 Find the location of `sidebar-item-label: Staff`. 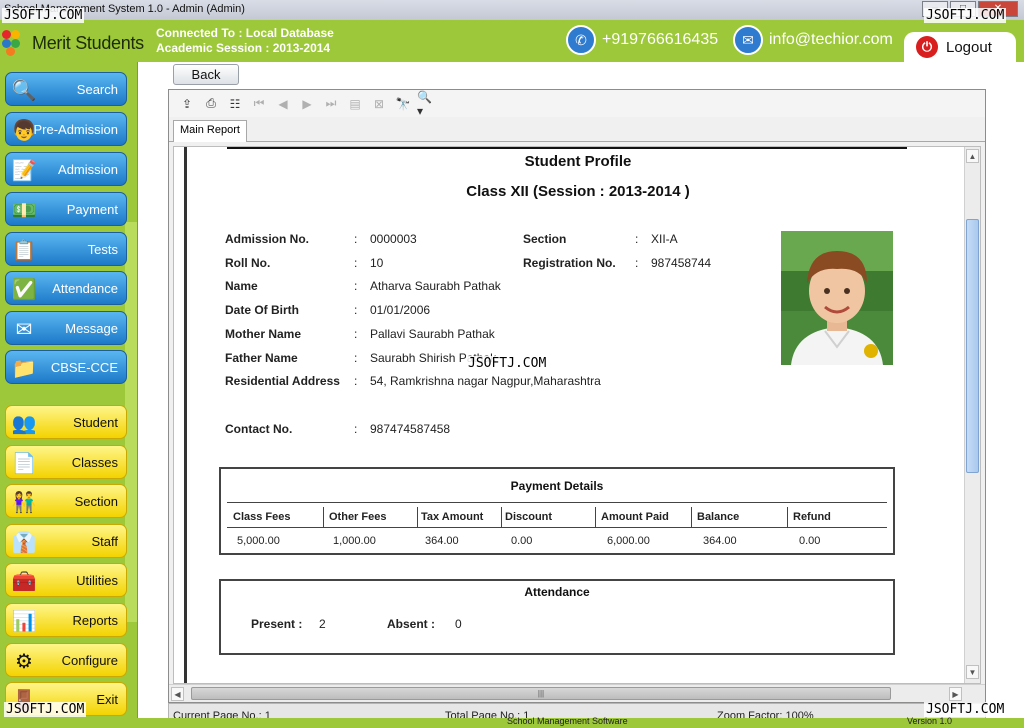

sidebar-item-label: Staff is located at coordinates (104, 541).